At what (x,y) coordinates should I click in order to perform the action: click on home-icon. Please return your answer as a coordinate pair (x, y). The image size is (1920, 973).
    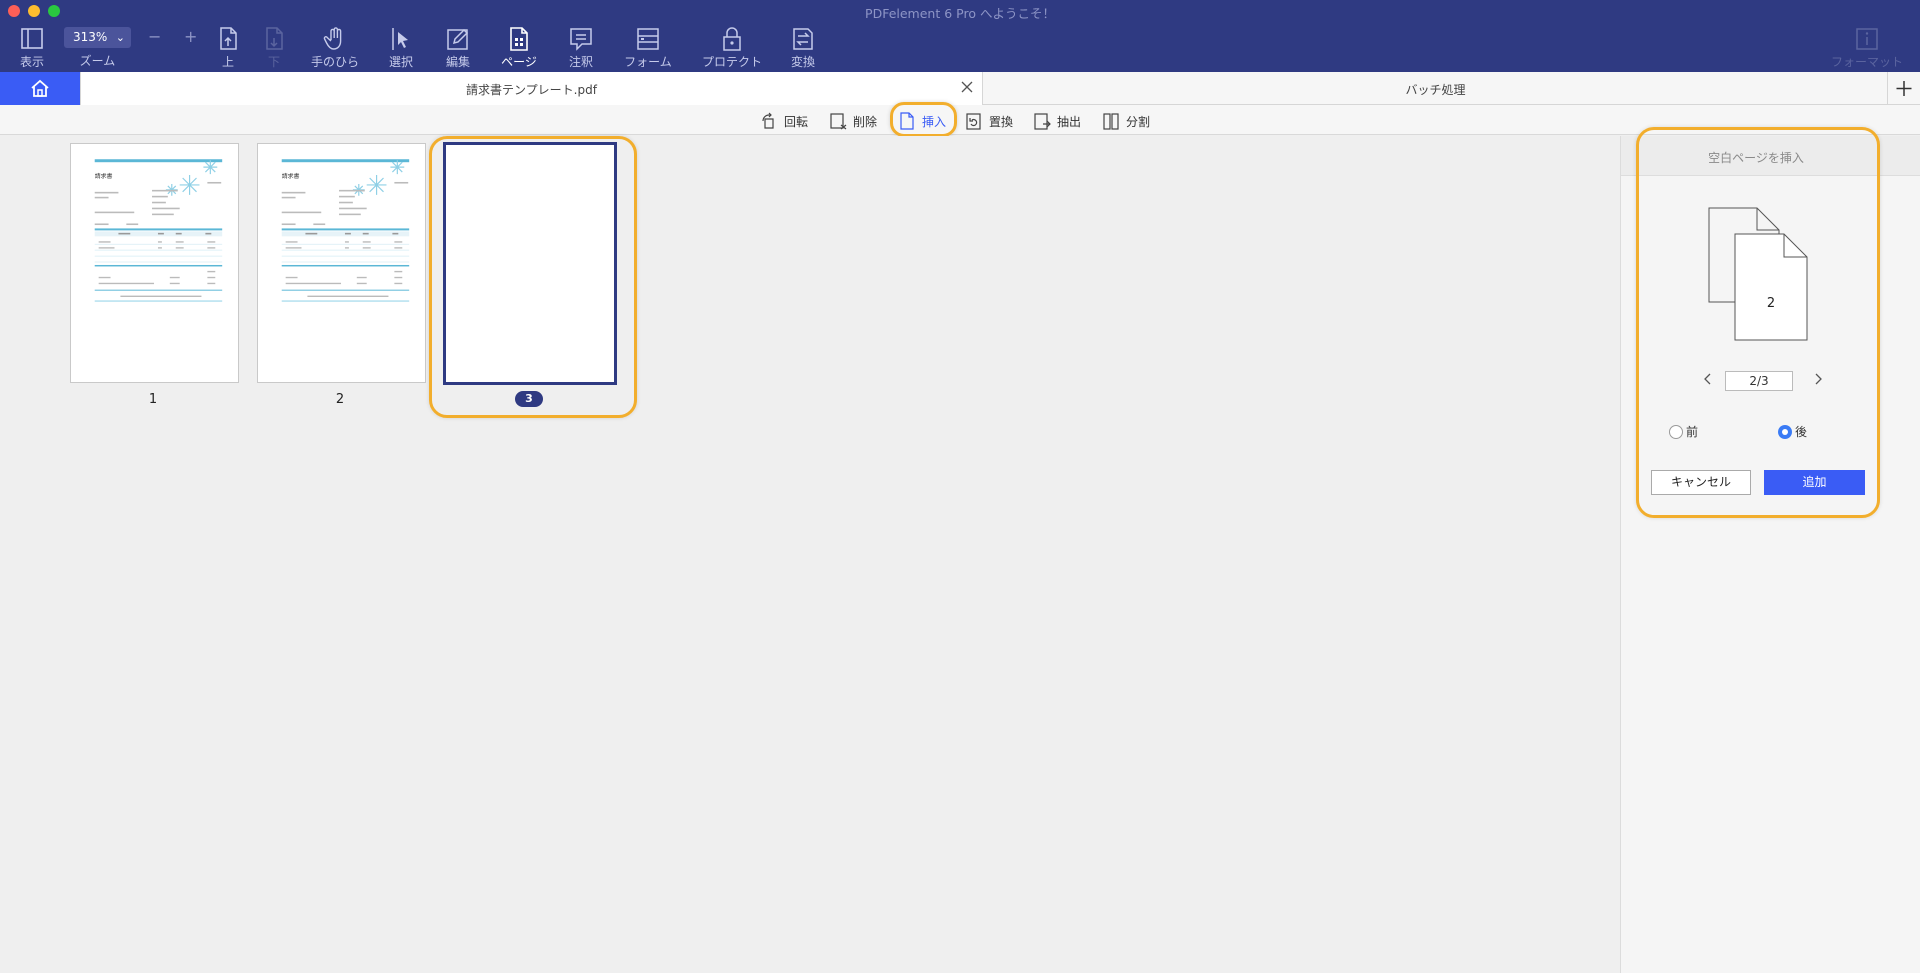
    Looking at the image, I should click on (40, 88).